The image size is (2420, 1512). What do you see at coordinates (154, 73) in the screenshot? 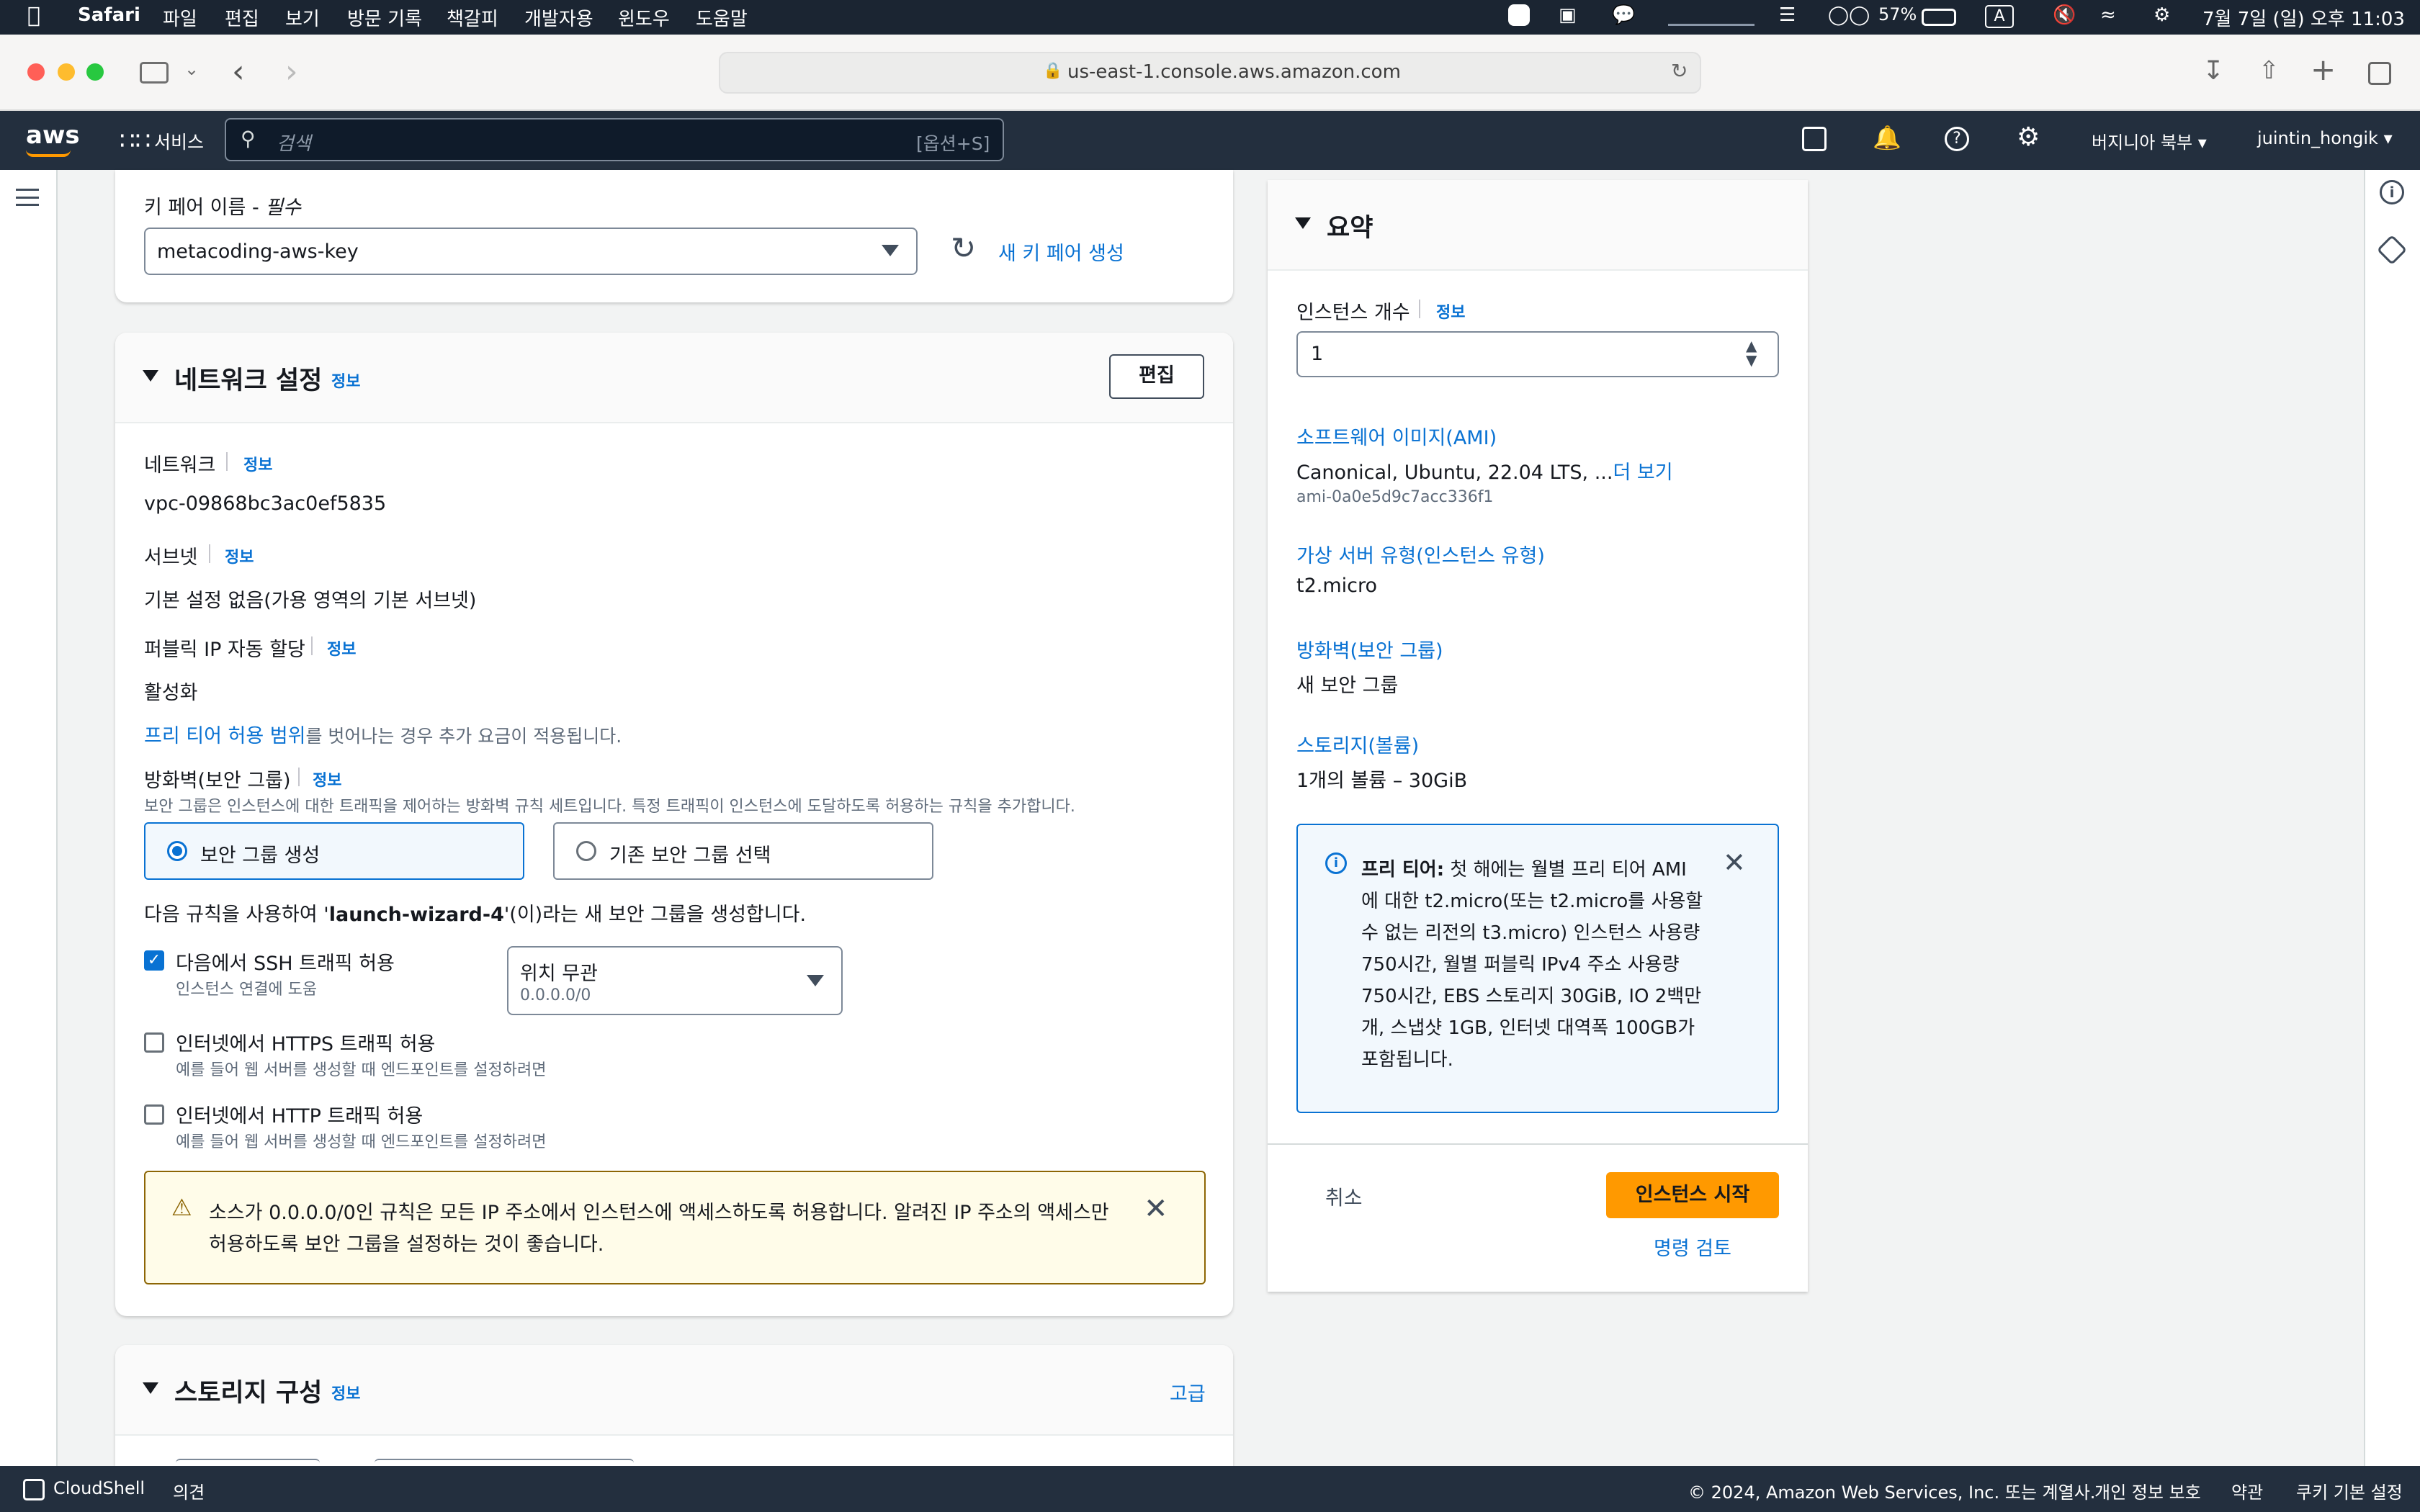
I see `sidebar-toggle-icon` at bounding box center [154, 73].